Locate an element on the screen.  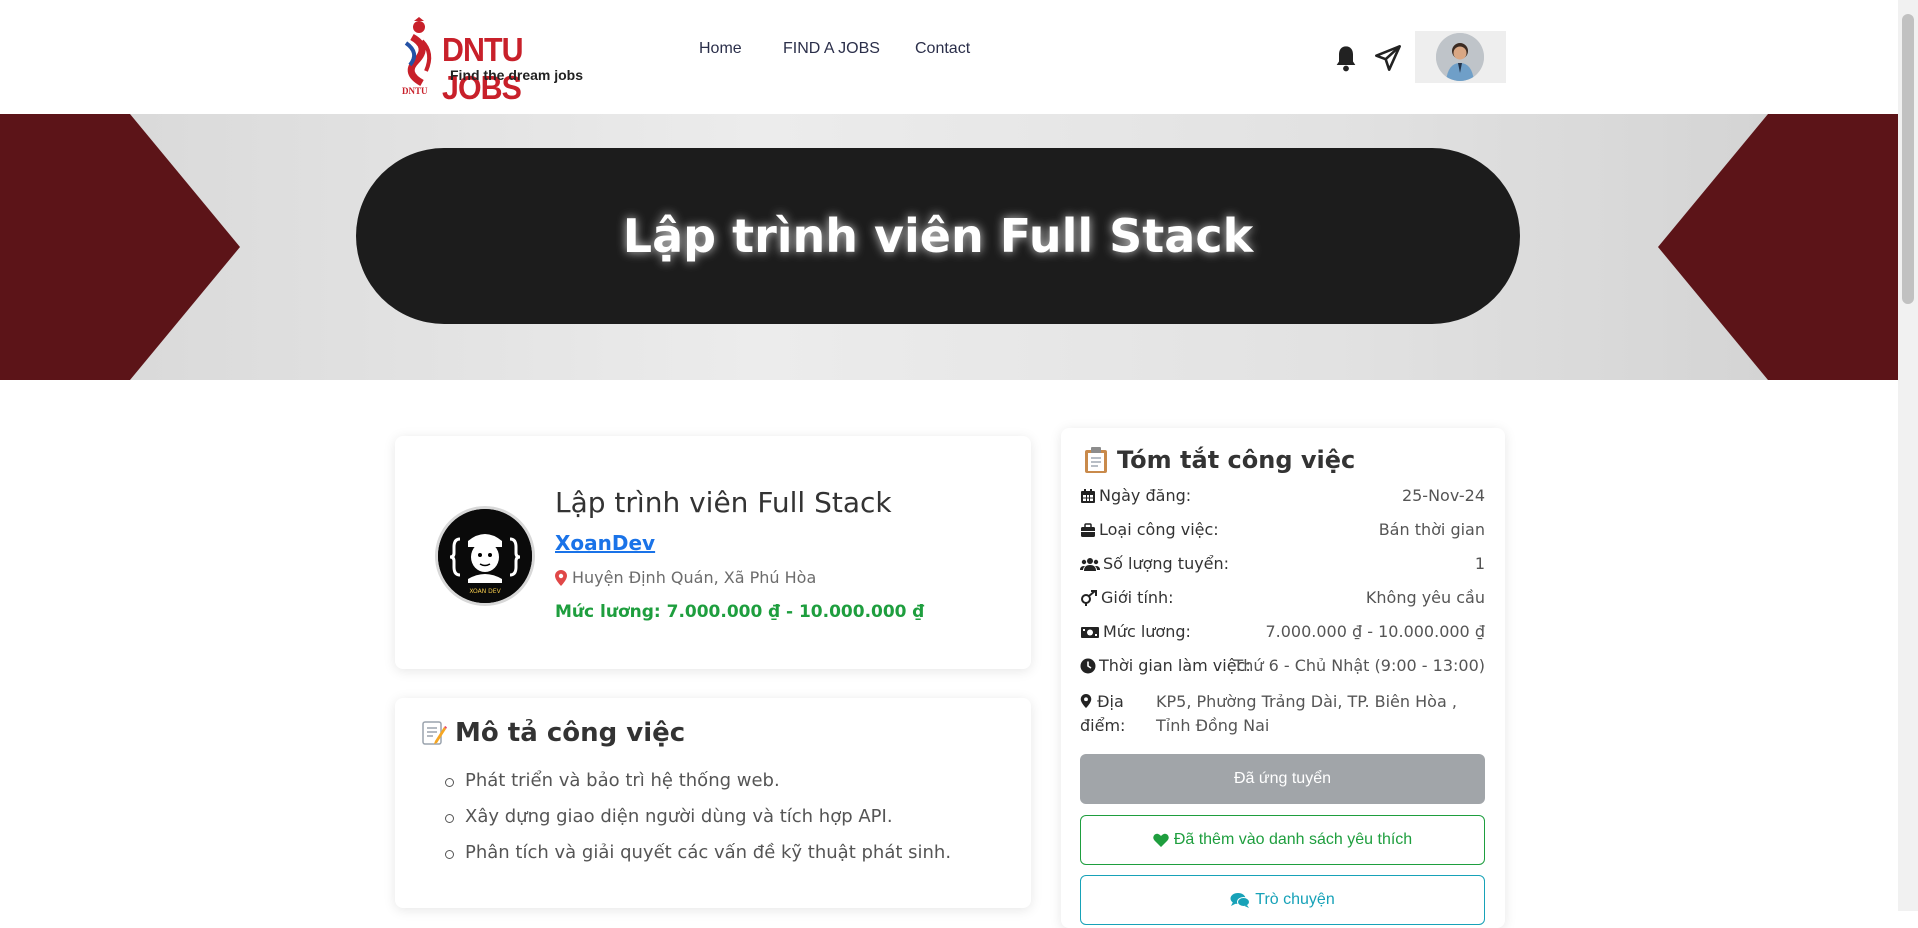
bell-icon is located at coordinates (1346, 58).